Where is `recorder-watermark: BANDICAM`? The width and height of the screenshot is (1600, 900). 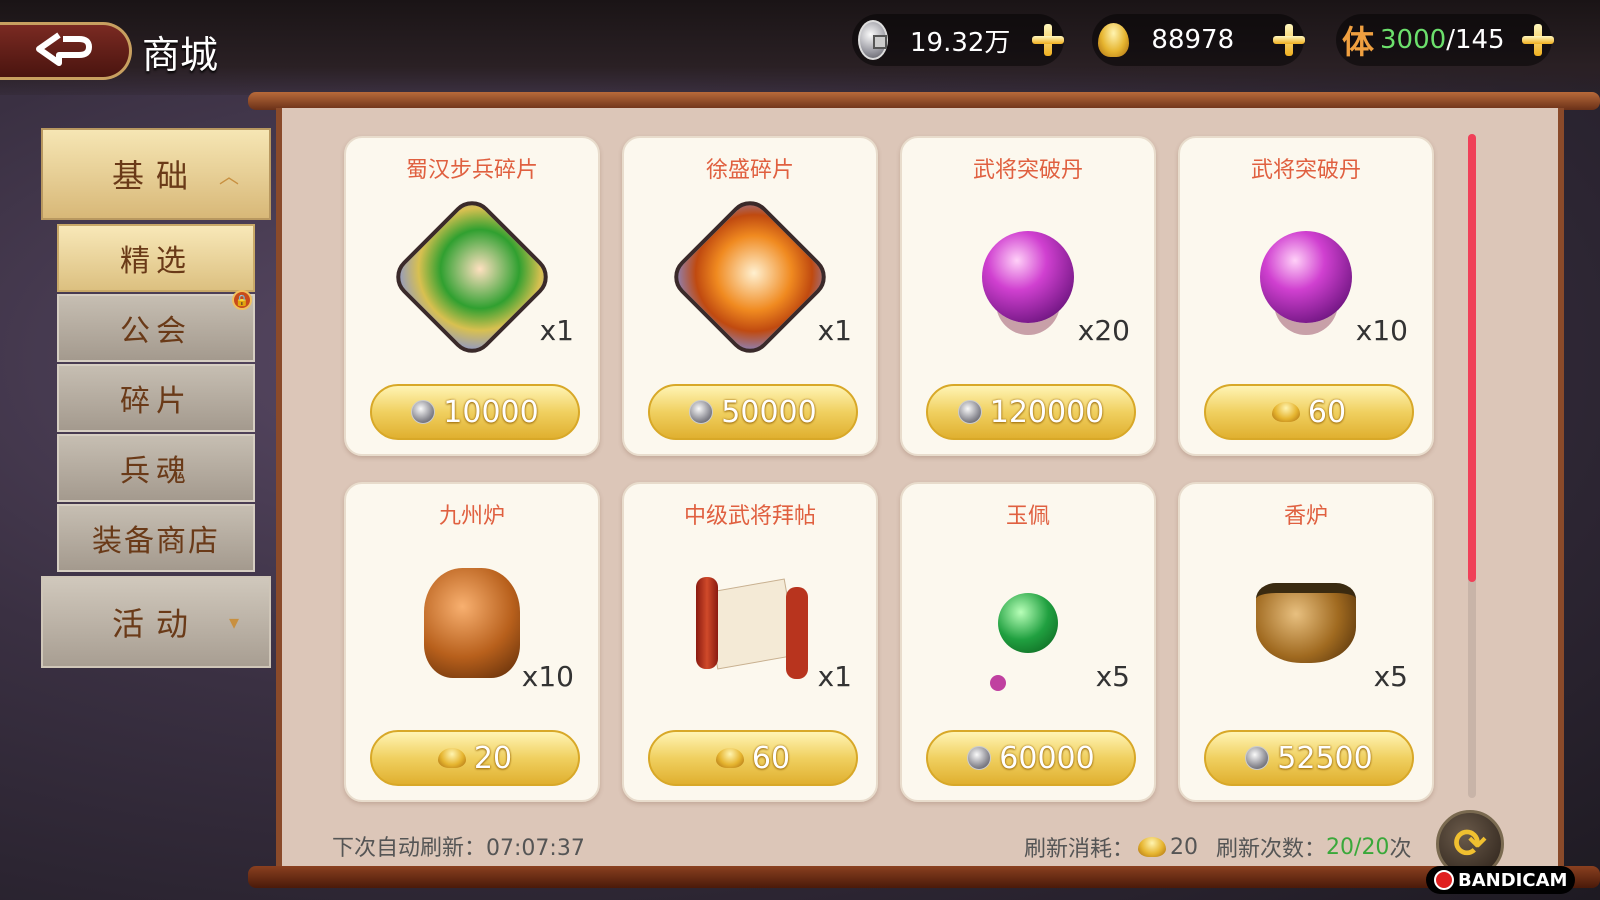
recorder-watermark: BANDICAM is located at coordinates (1501, 880).